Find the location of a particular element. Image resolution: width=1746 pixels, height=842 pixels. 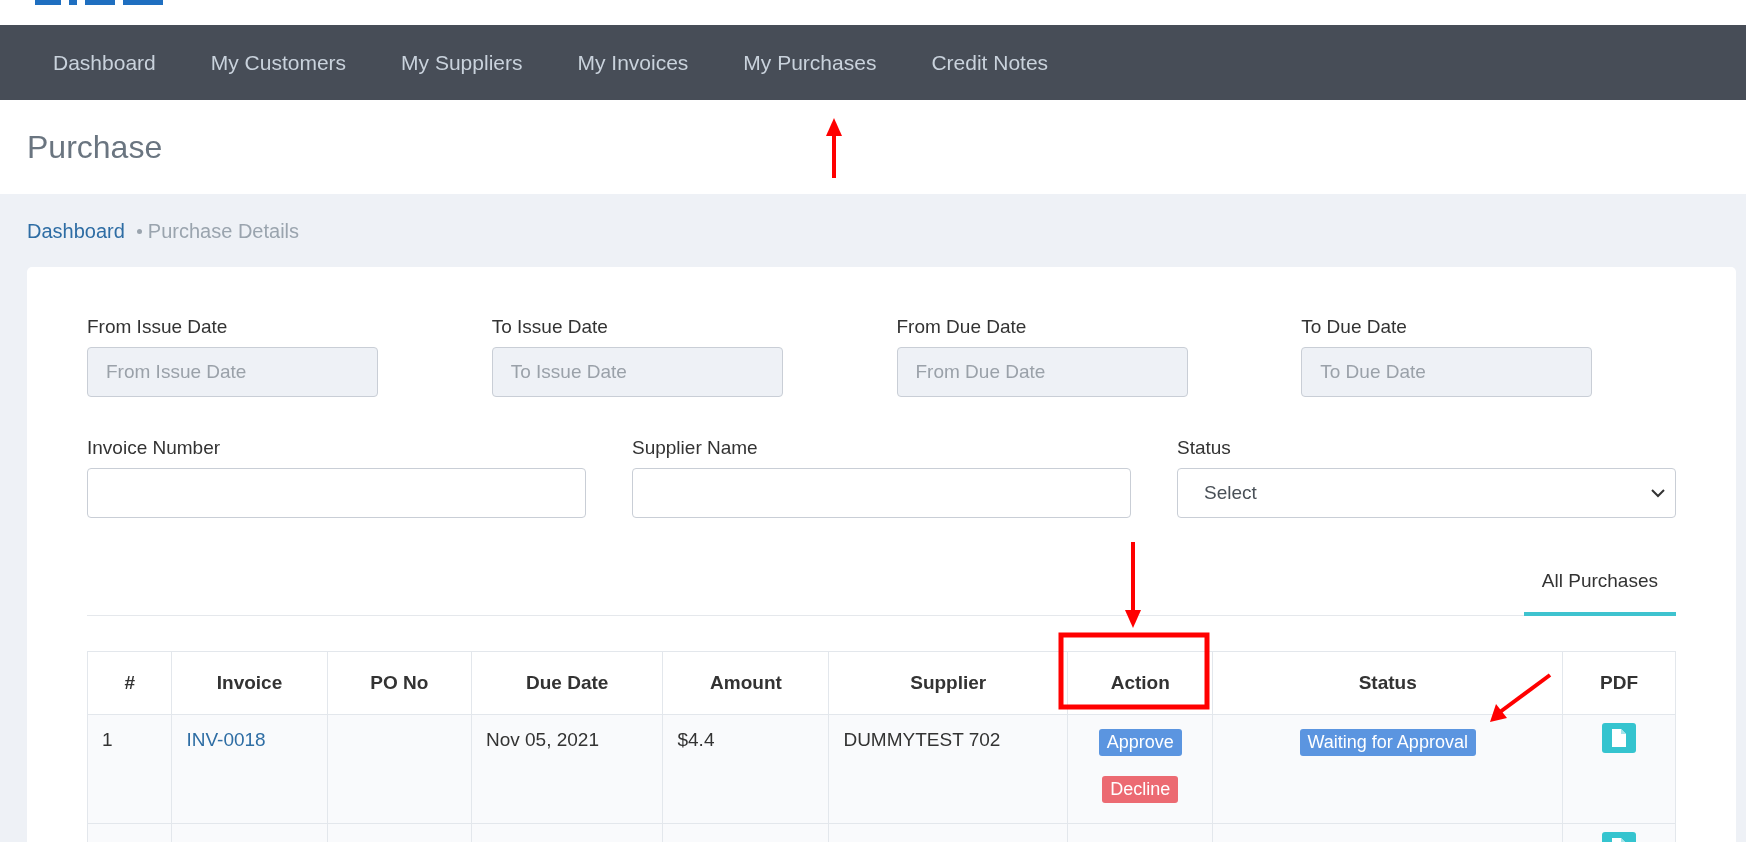

field-label: To Issue Date is located at coordinates (550, 327).